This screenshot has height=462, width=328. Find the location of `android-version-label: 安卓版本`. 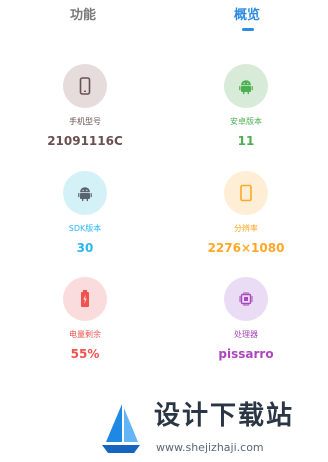

android-version-label: 安卓版本 is located at coordinates (246, 121).